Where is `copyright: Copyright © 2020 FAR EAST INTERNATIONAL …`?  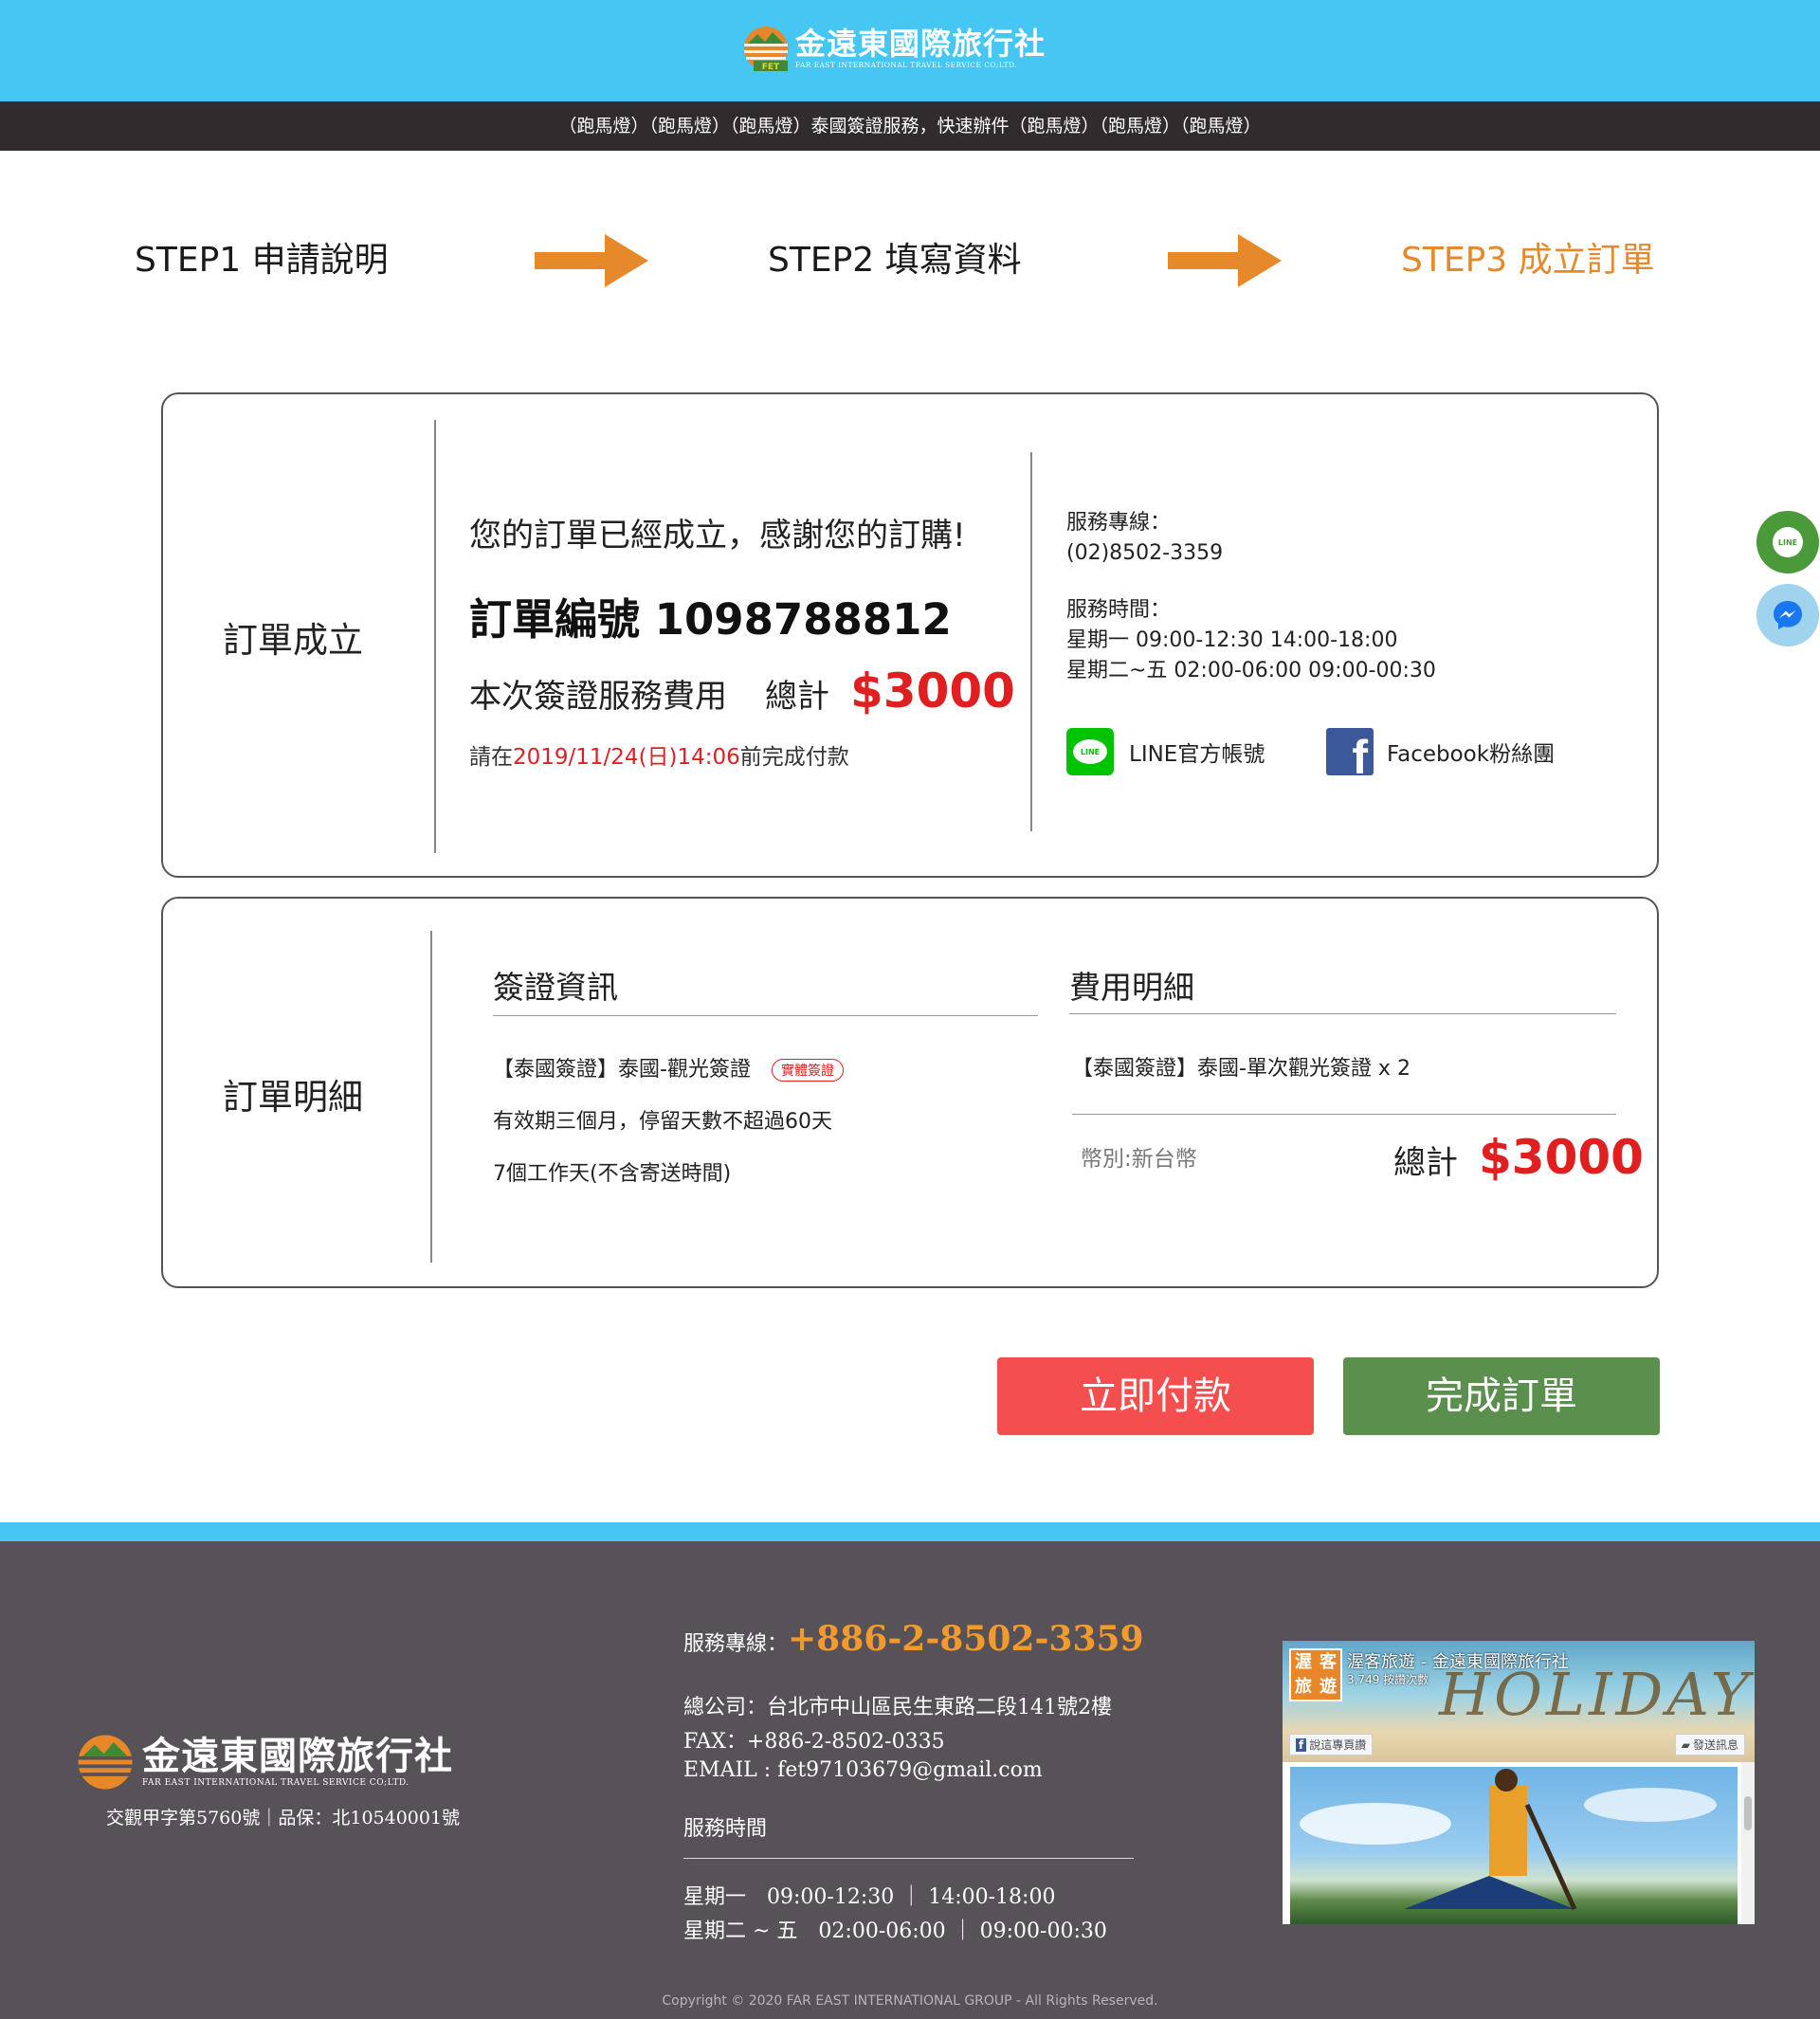
copyright: Copyright © 2020 FAR EAST INTERNATIONAL … is located at coordinates (910, 2001).